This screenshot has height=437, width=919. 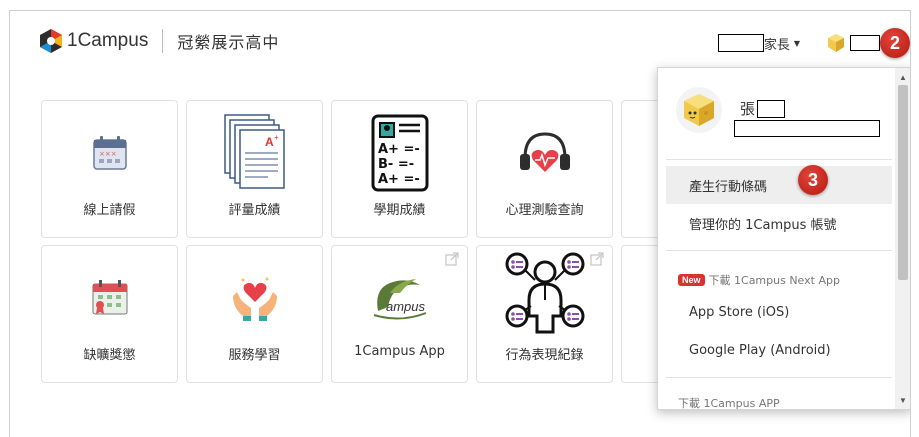 I want to click on tile-label: 心理測驗查詢, so click(x=544, y=210).